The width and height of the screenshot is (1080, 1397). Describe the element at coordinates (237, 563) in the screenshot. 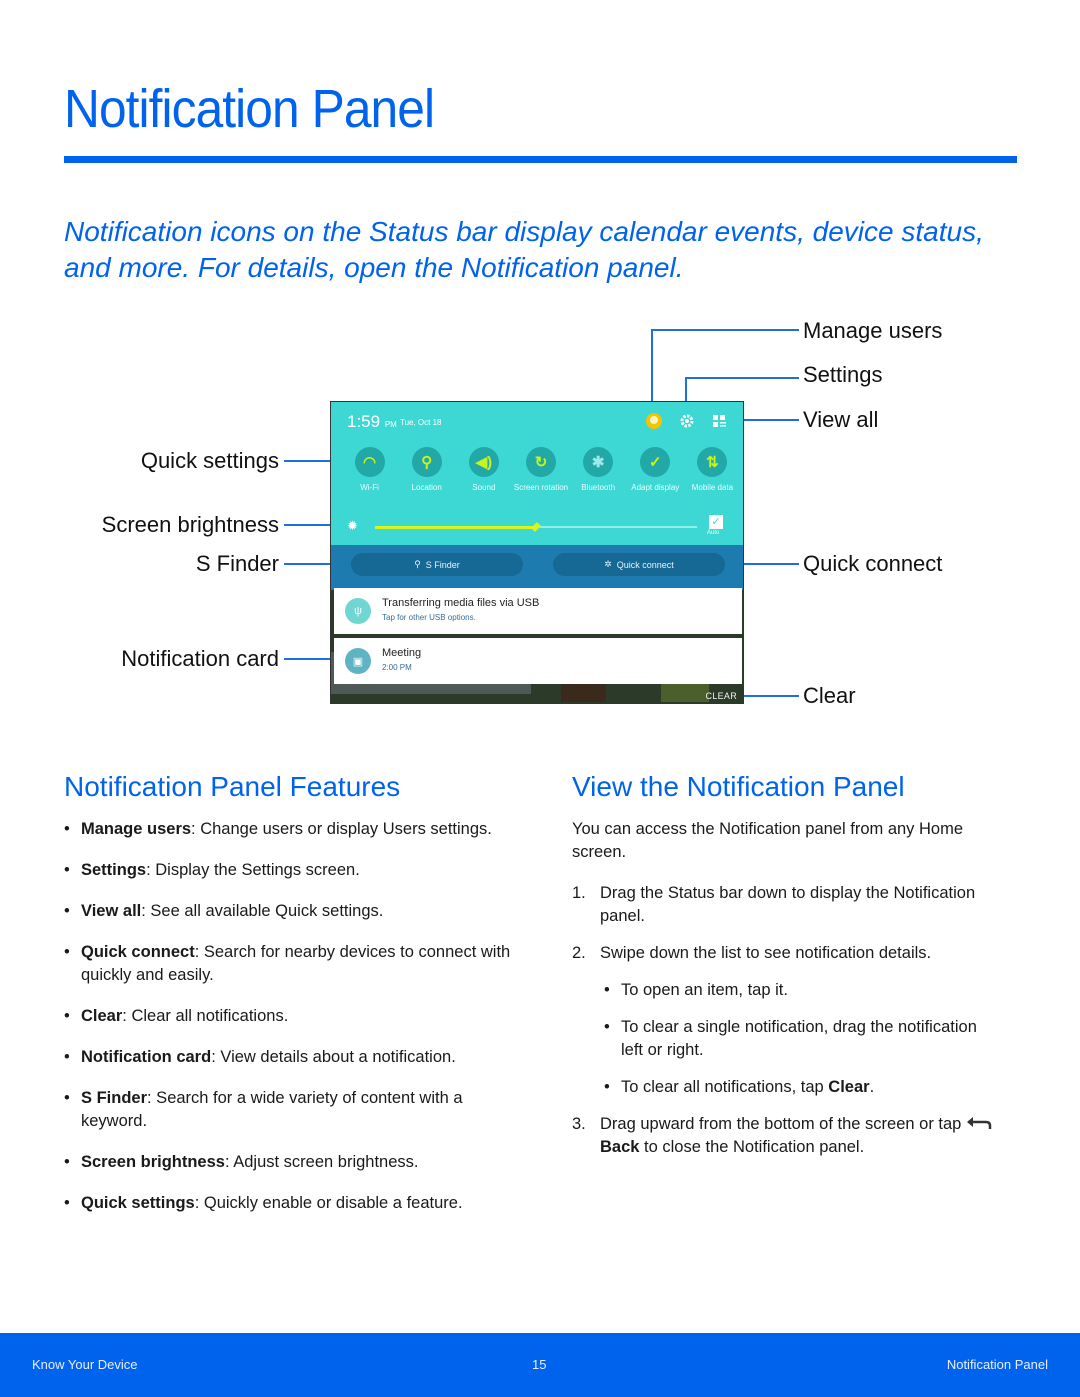

I see `callout-s-finder: S Finder` at that location.